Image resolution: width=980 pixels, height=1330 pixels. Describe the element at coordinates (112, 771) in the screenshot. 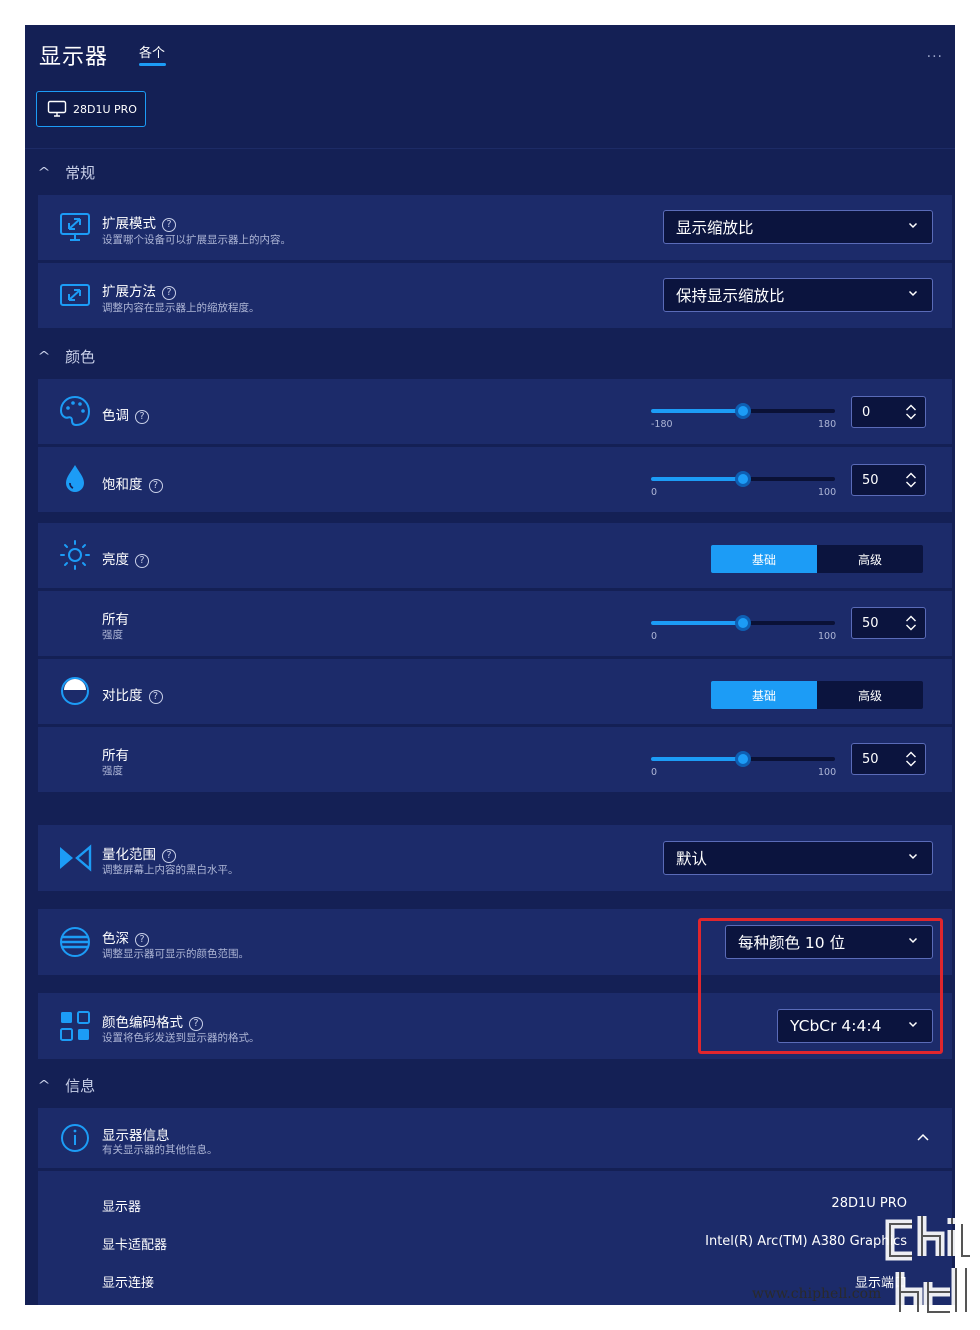

I see `contrast-all-sub: 强度` at that location.